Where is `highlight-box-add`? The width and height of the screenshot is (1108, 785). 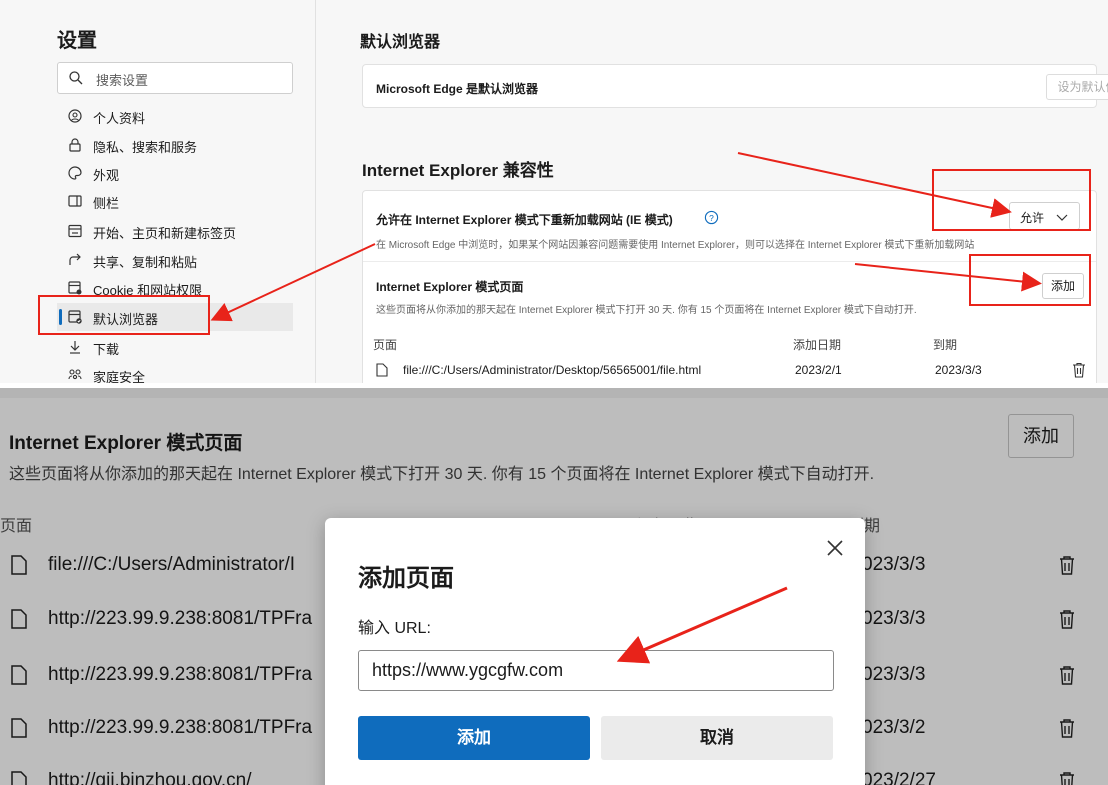 highlight-box-add is located at coordinates (1030, 280).